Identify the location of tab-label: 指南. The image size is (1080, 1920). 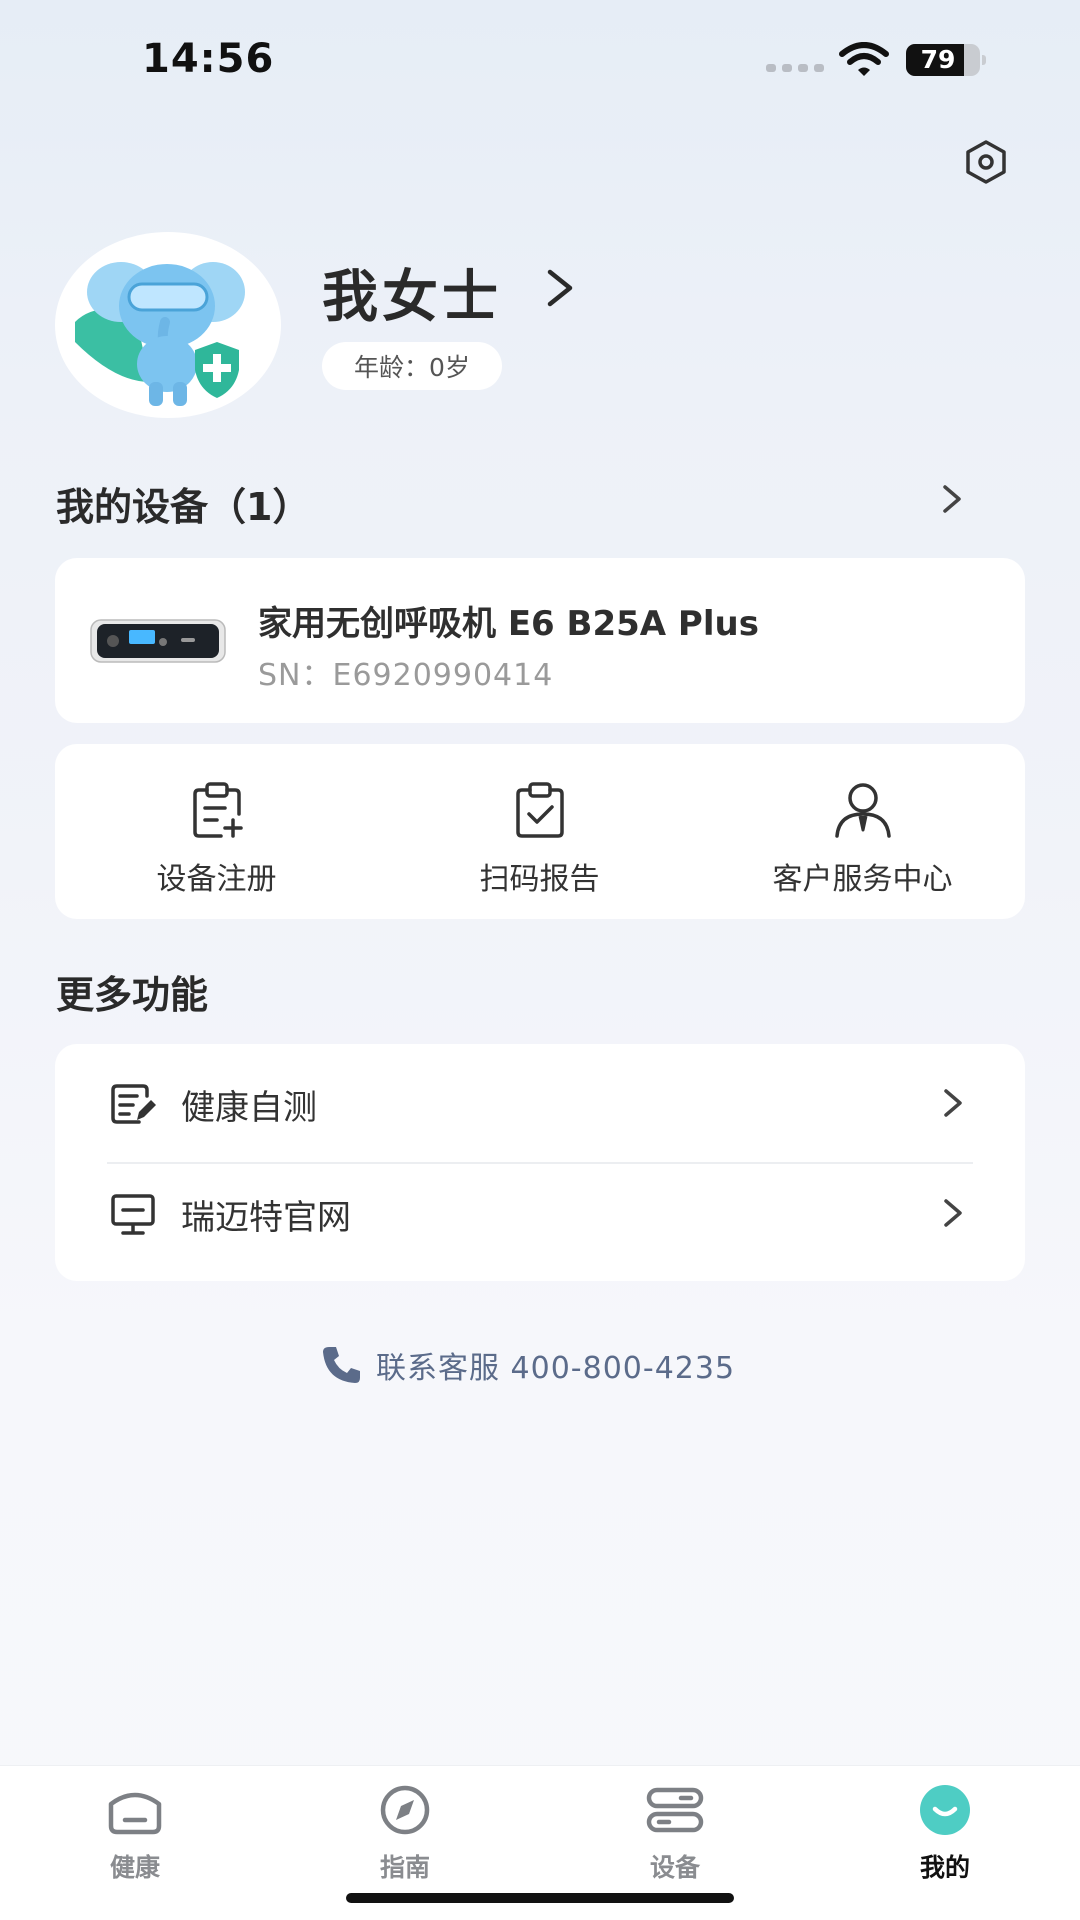
(404, 1867).